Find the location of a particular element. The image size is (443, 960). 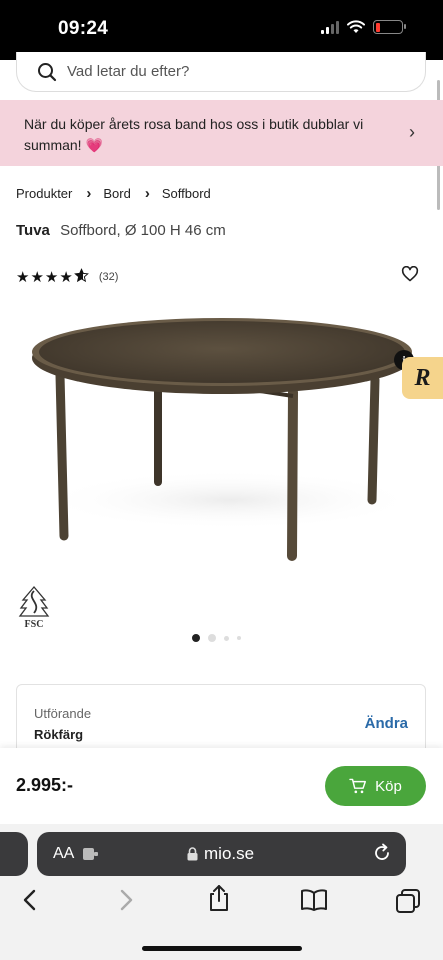

bookmarks-icon is located at coordinates (314, 900).